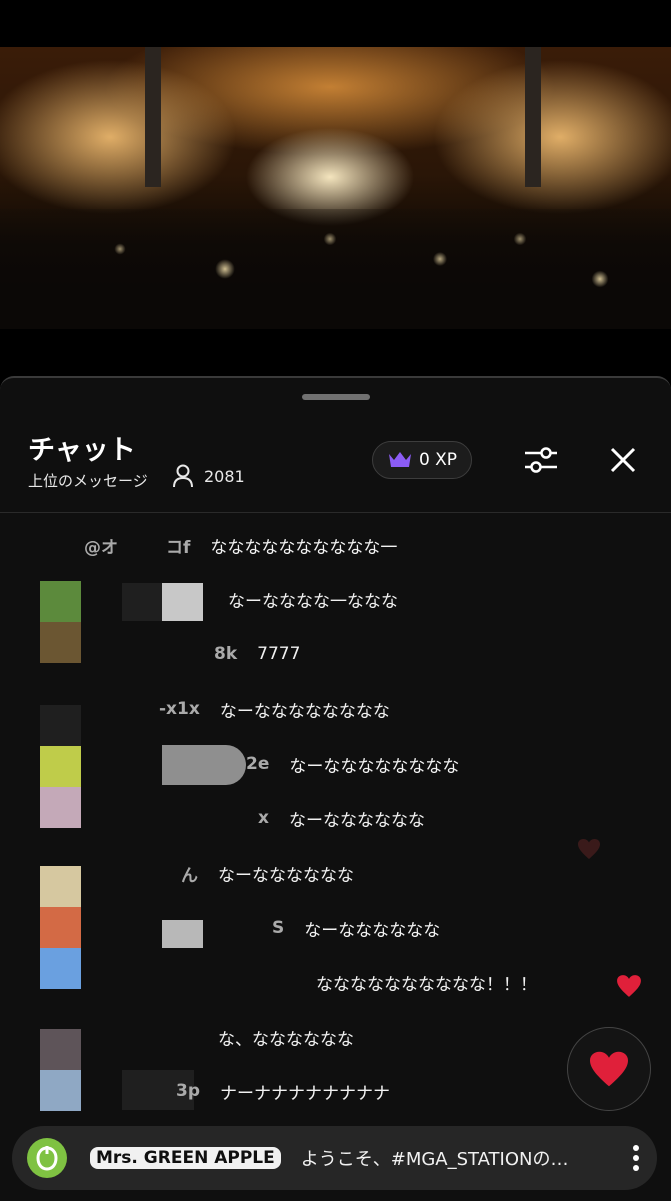 This screenshot has height=1201, width=671. I want to click on close-icon, so click(623, 460).